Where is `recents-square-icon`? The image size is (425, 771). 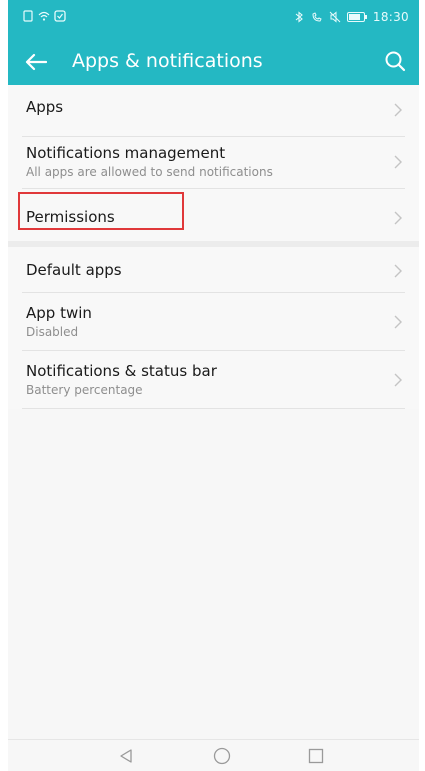
recents-square-icon is located at coordinates (316, 756).